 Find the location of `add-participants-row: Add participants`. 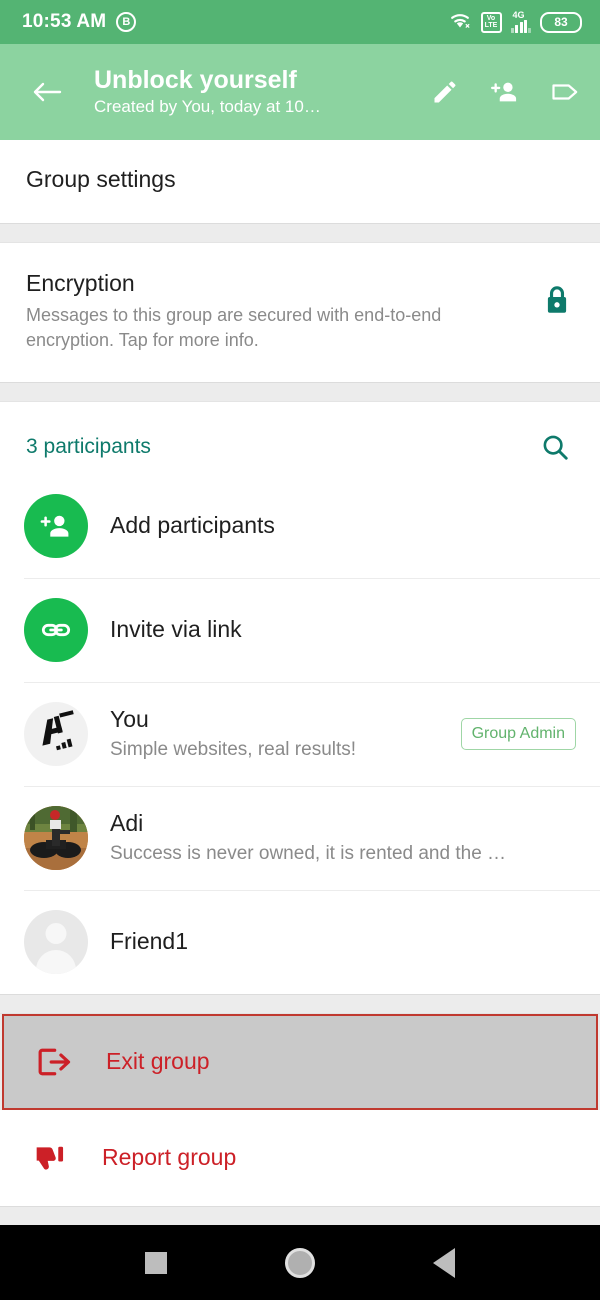

add-participants-row: Add participants is located at coordinates (300, 526).